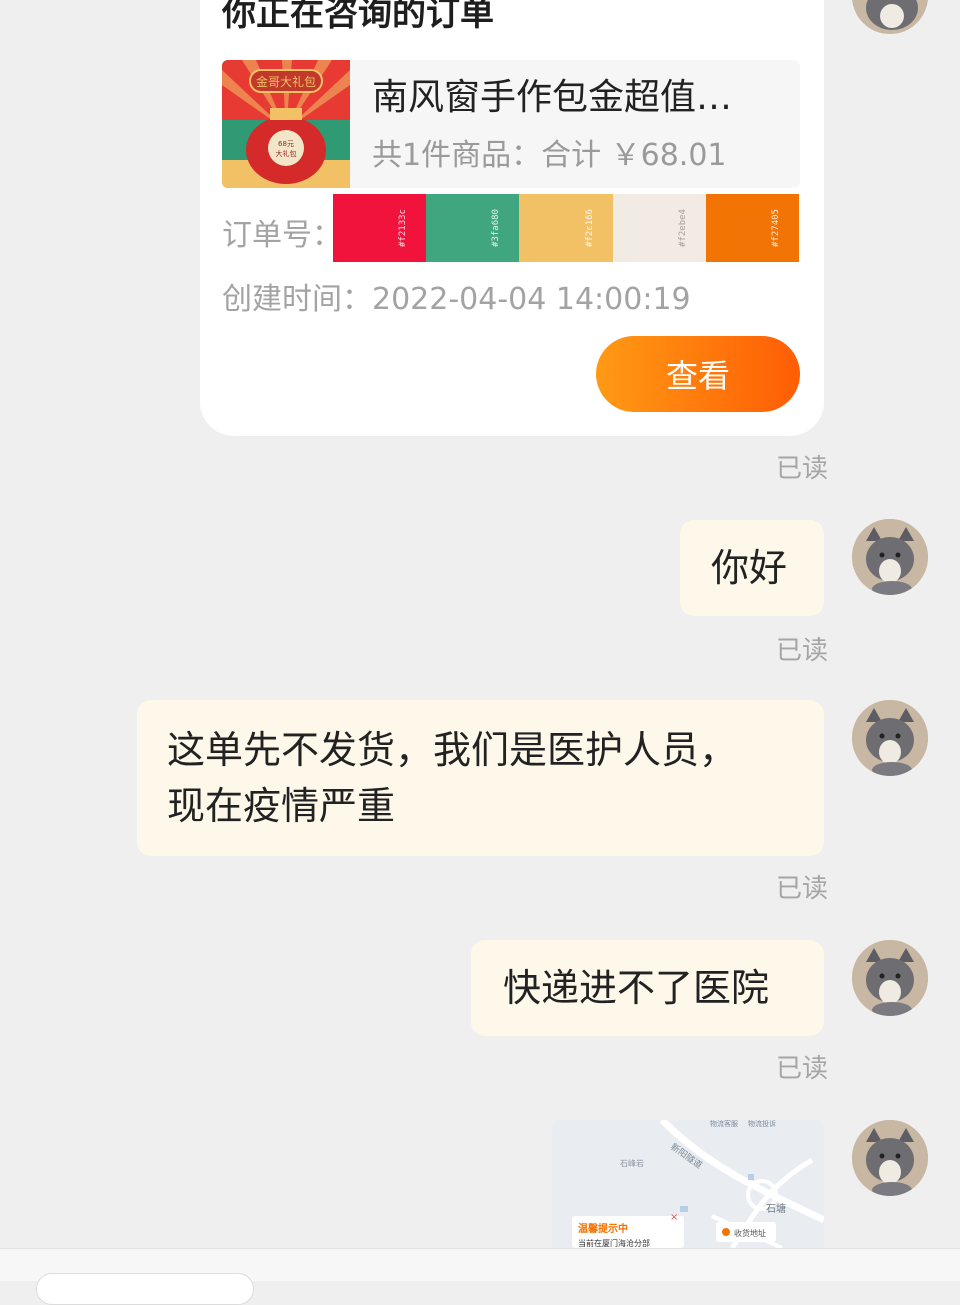  I want to click on thumb-title-text: 金哥大礼包, so click(286, 81).